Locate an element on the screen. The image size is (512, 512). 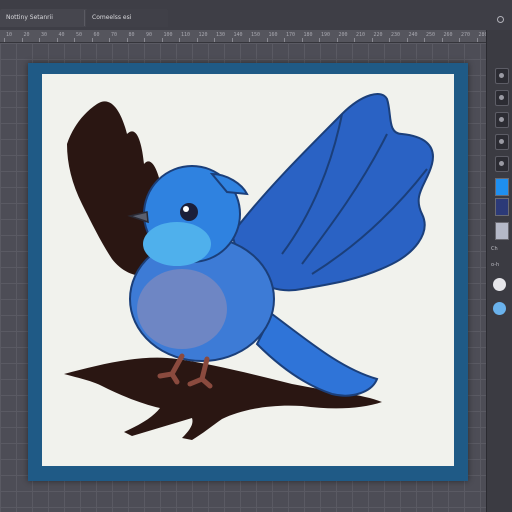
ruler-tick-label: 50 is located at coordinates (79, 35).